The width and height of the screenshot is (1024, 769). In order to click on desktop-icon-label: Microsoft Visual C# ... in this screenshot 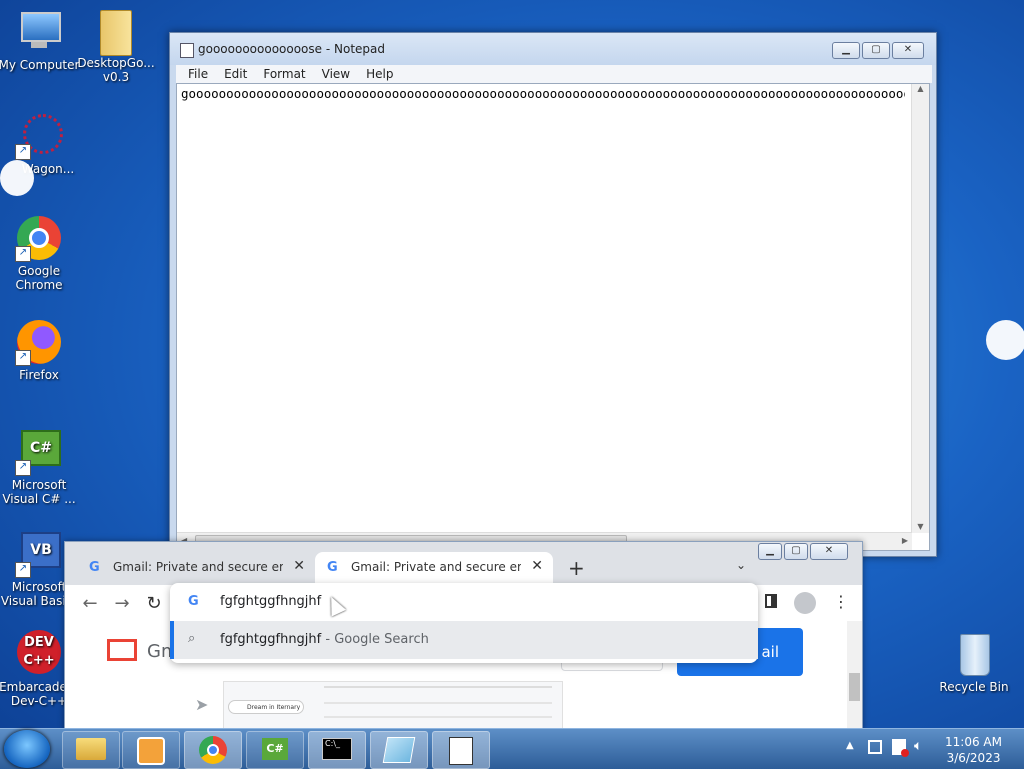, I will do `click(39, 492)`.